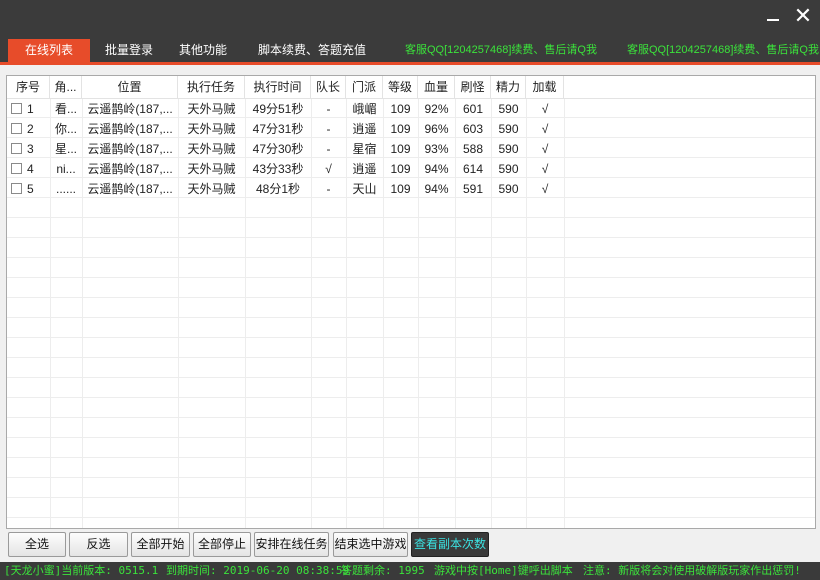 The image size is (820, 580). What do you see at coordinates (278, 189) in the screenshot?
I see `cell-time: 48分1秒` at bounding box center [278, 189].